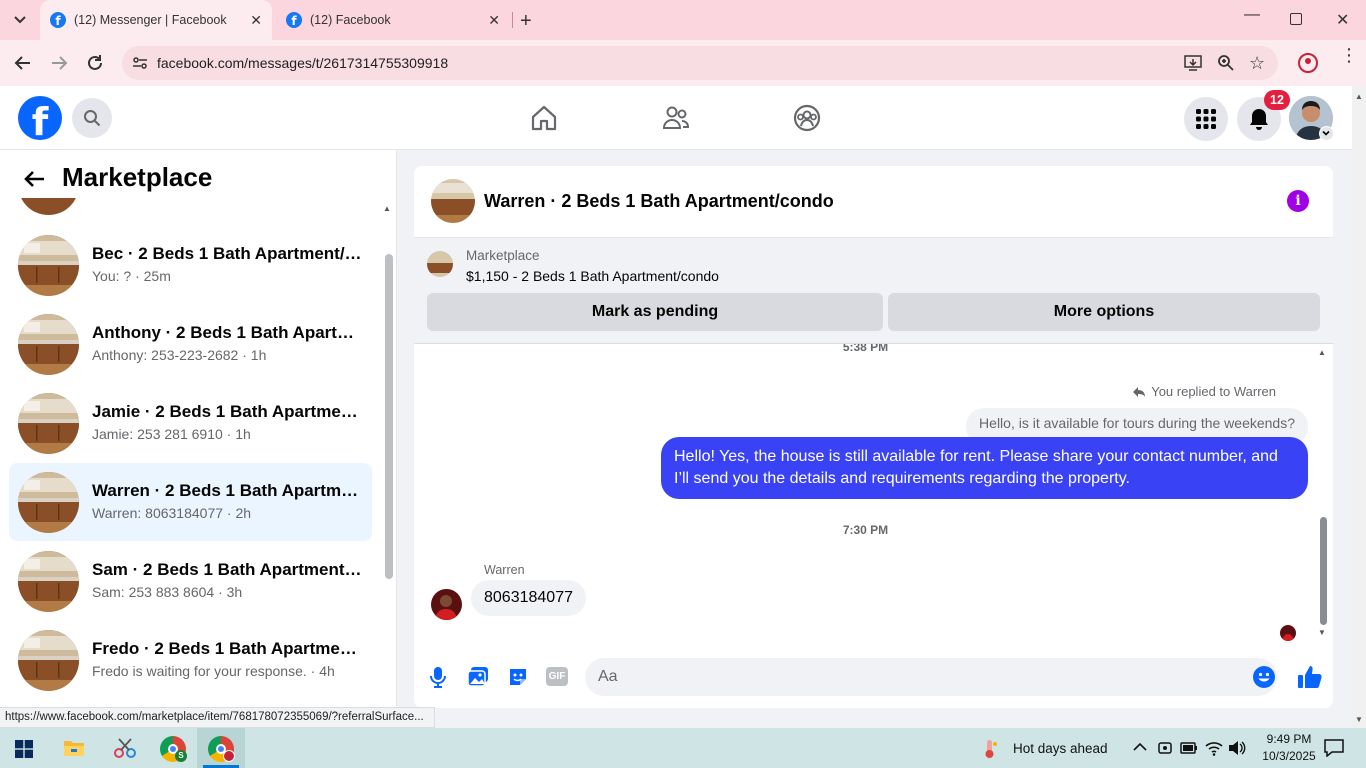 This screenshot has height=768, width=1366. I want to click on friends-icon, so click(676, 118).